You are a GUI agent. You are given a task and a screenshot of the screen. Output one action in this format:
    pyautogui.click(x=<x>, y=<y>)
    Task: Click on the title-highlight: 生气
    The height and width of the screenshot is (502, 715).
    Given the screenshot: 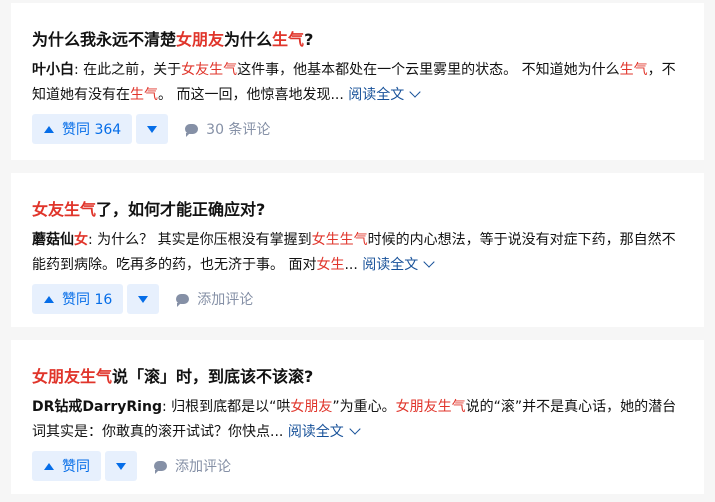 What is the action you would take?
    pyautogui.click(x=288, y=39)
    